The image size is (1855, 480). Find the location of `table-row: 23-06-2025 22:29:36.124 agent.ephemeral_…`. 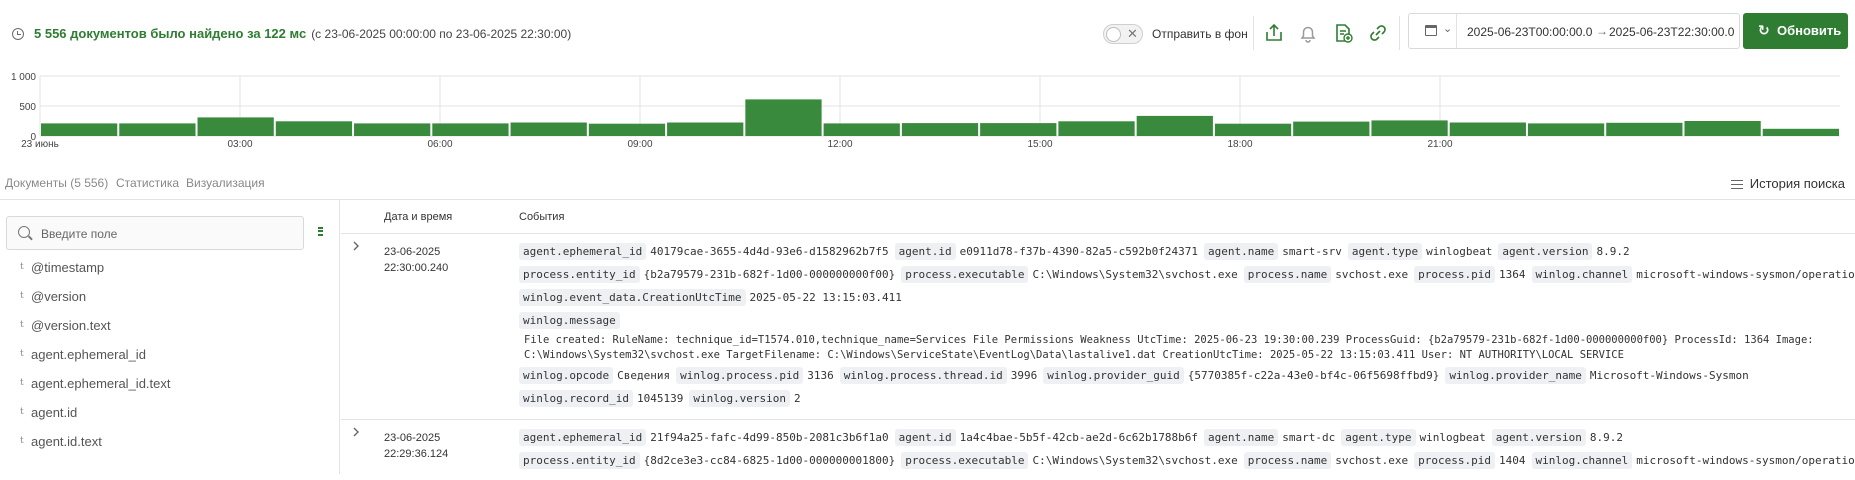

table-row: 23-06-2025 22:29:36.124 agent.ephemeral_… is located at coordinates (1098, 450).